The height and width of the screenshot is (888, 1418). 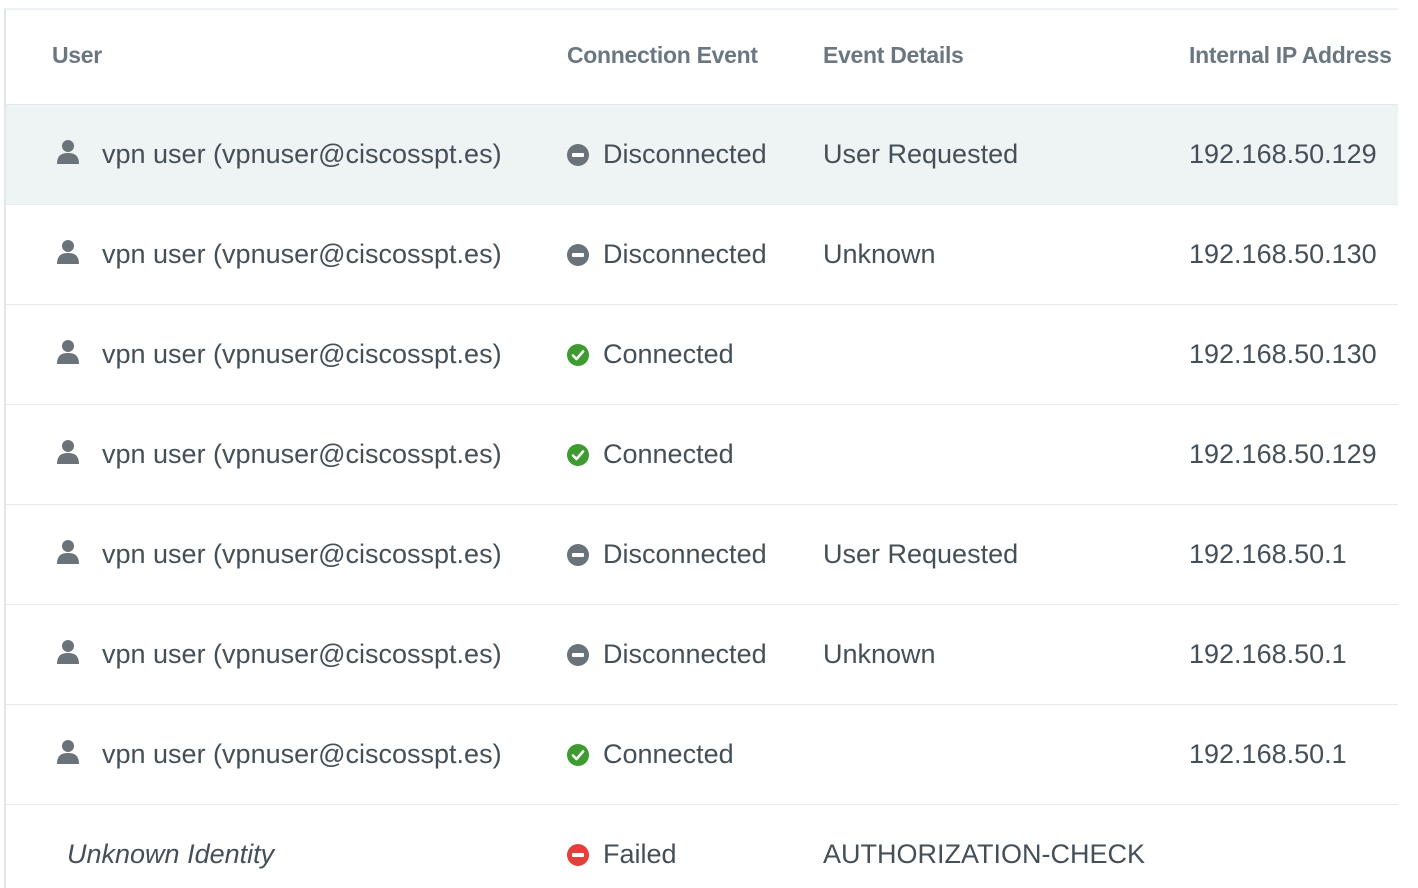 I want to click on column-header-event-details: Event Details, so click(x=893, y=55).